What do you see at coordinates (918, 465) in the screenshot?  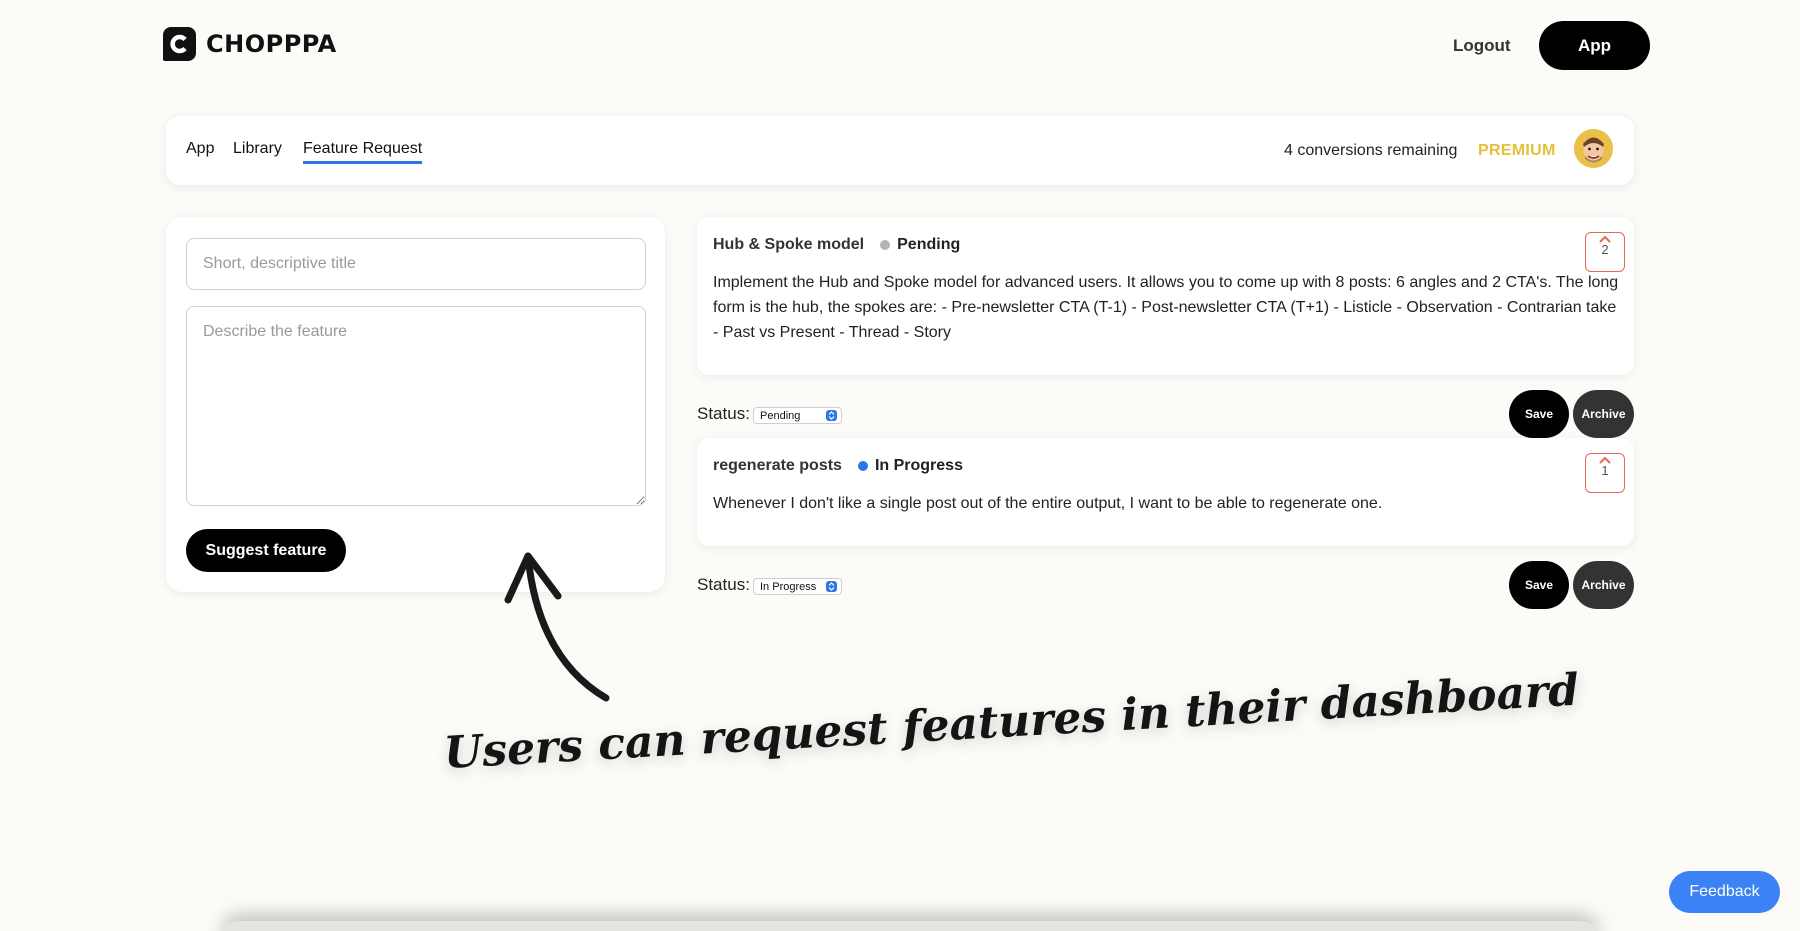 I see `status-text: In Progress` at bounding box center [918, 465].